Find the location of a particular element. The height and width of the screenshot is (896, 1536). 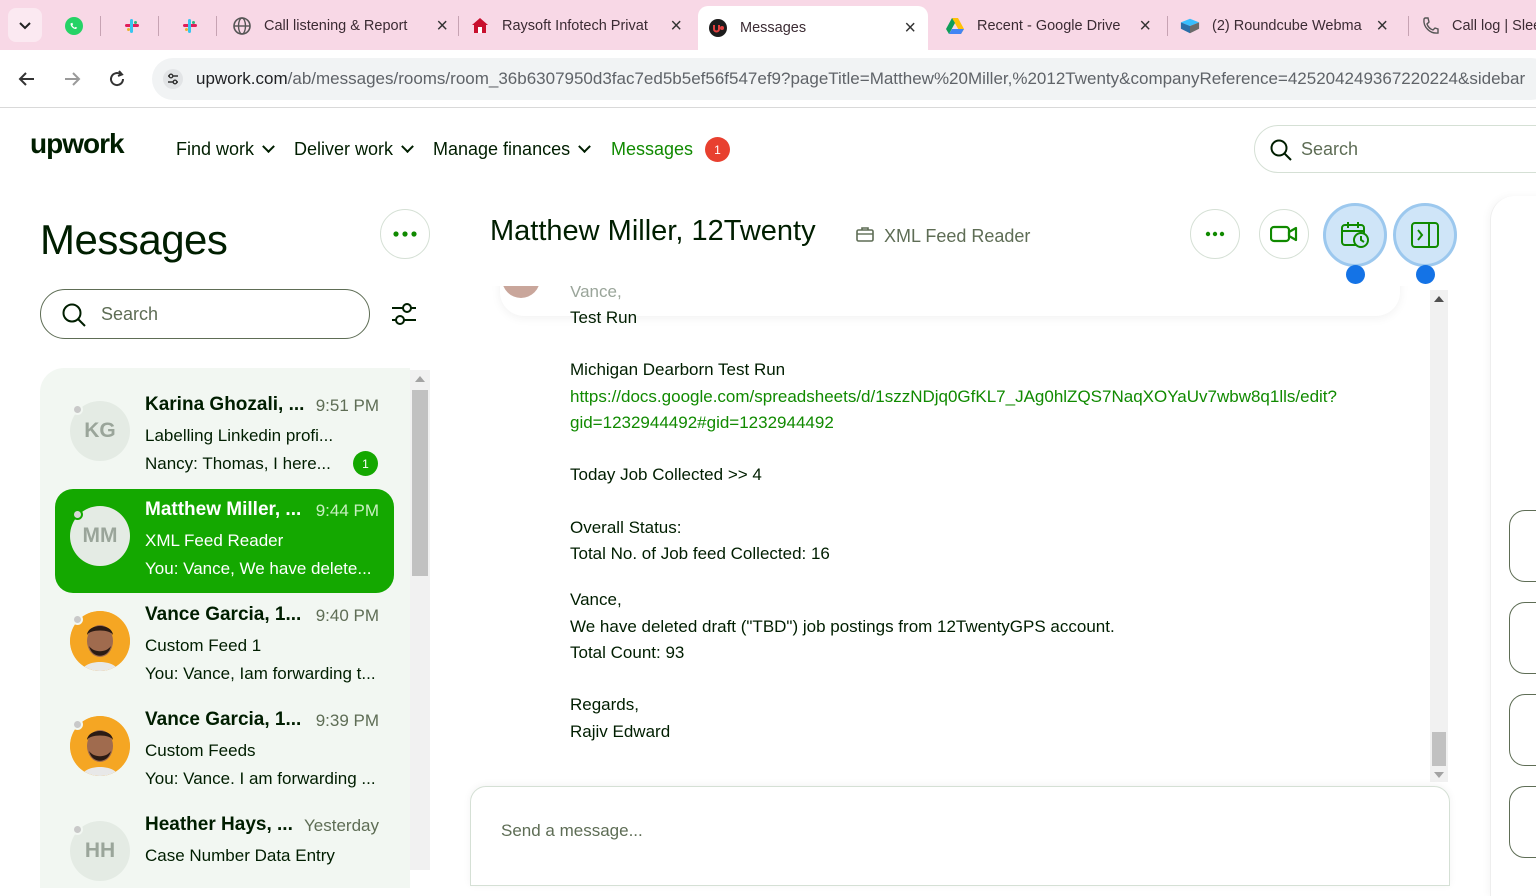

tab-title: Recent - Google Drive is located at coordinates (1049, 26).